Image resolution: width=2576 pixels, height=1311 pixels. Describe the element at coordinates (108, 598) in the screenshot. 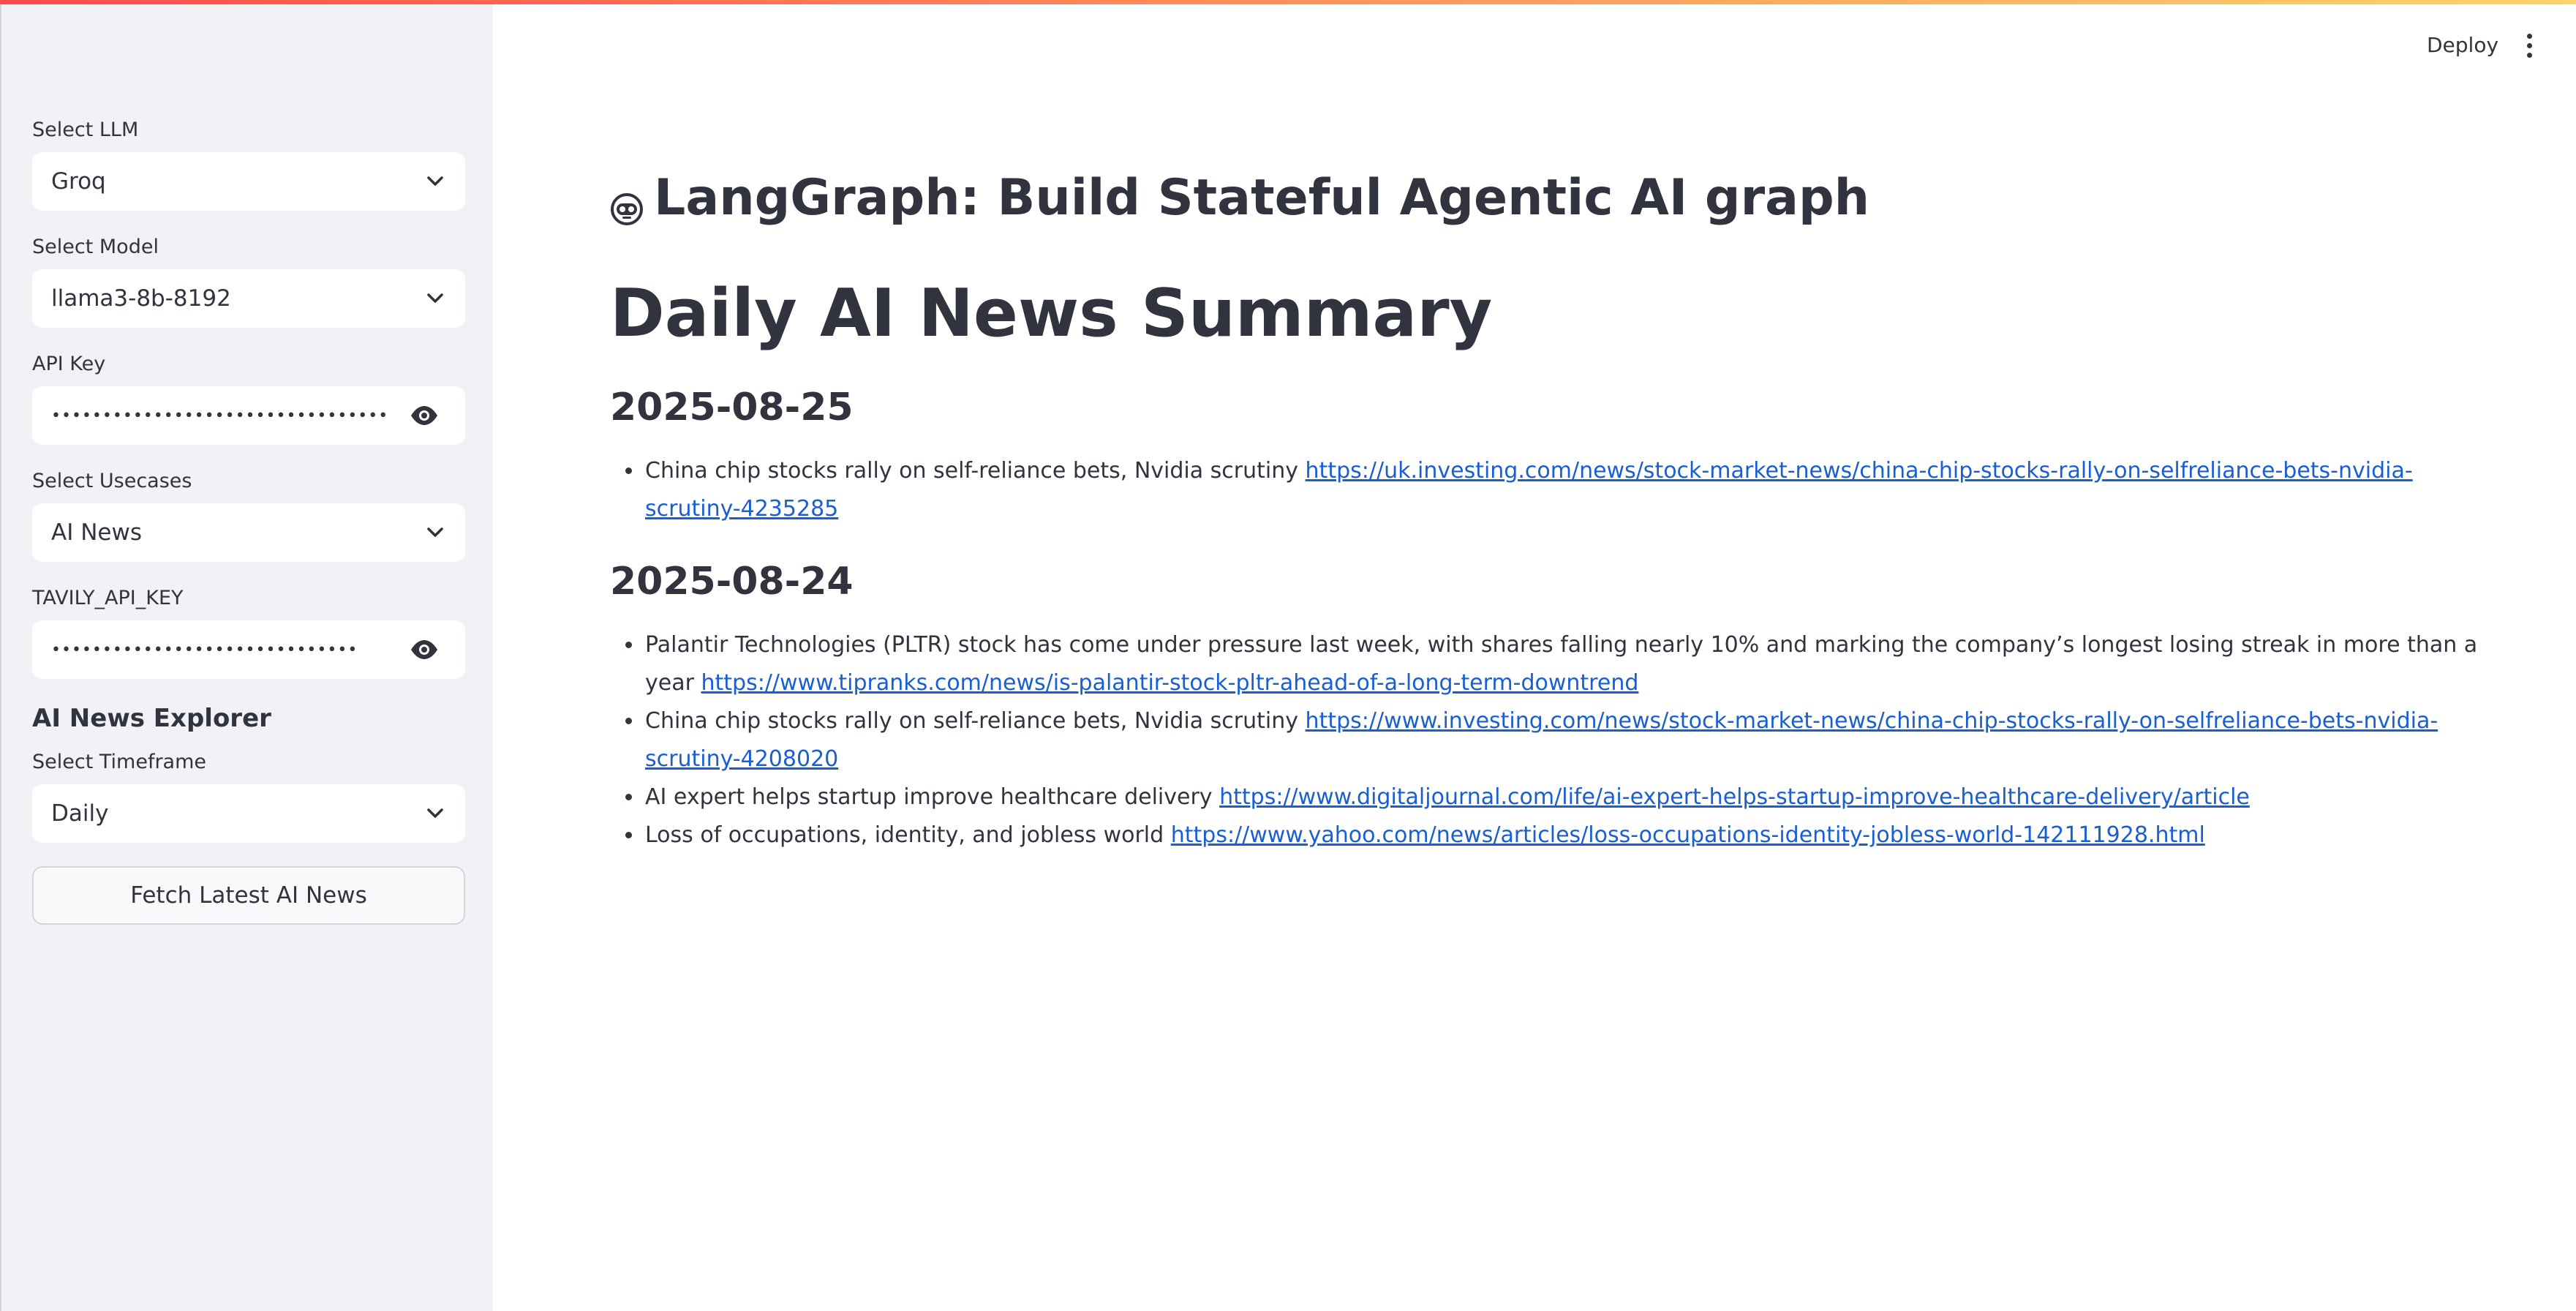

I see `tavily-api-key-label: TAVILY_API_KEY` at that location.